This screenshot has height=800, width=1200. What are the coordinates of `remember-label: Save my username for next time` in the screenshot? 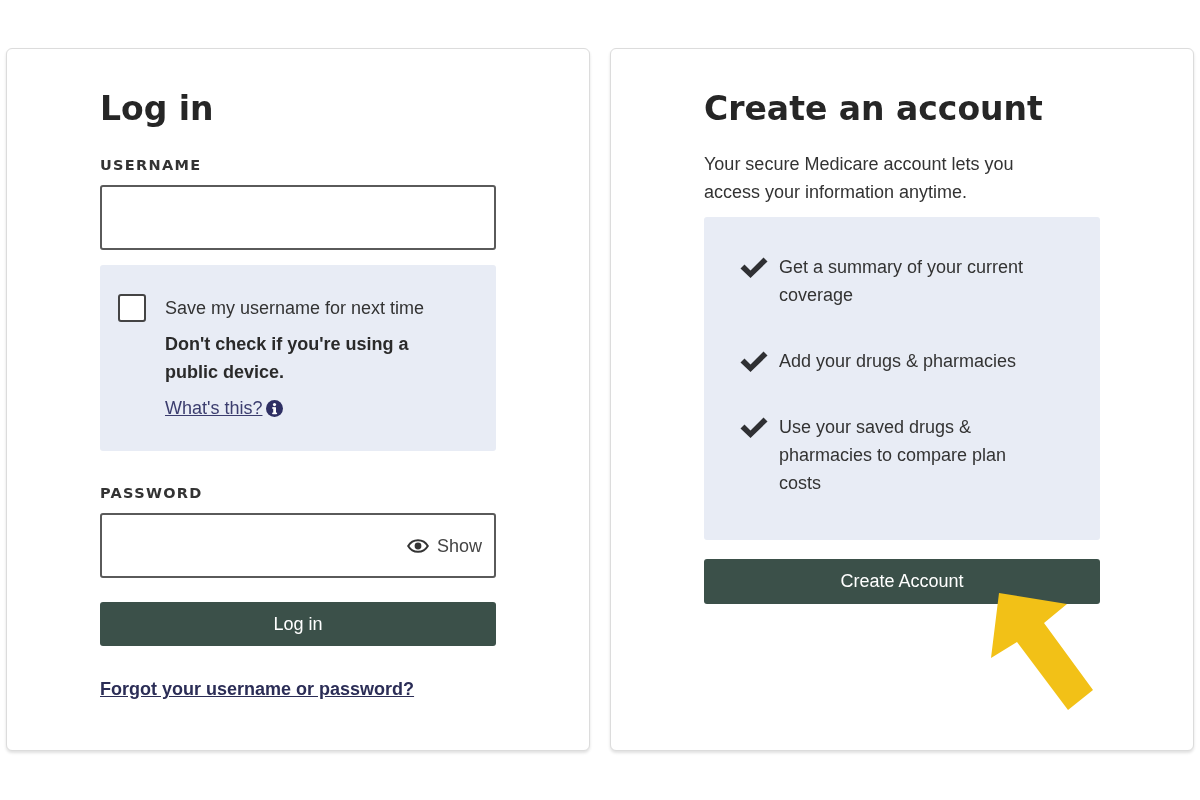 It's located at (295, 308).